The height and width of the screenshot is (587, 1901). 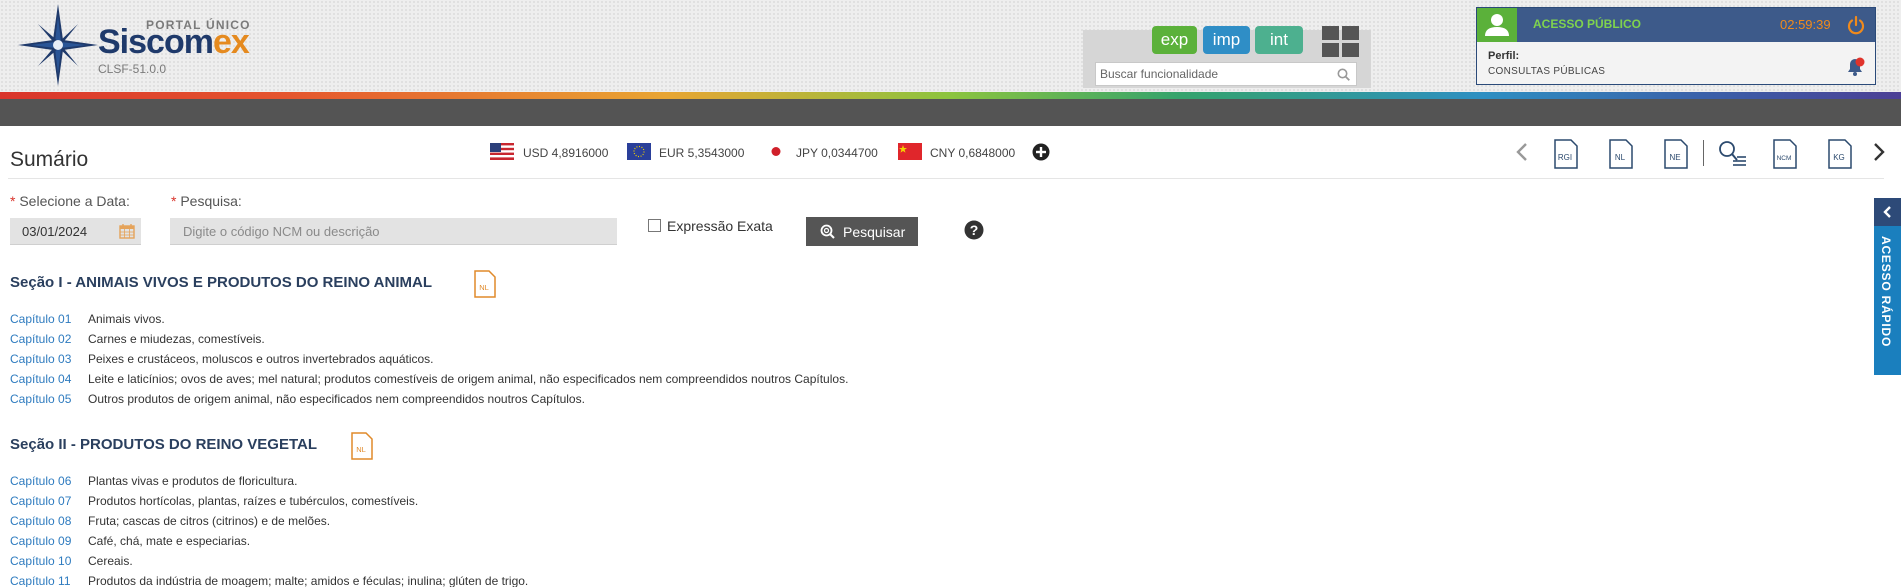 I want to click on ncm-doc-button: NCM, so click(x=1785, y=155).